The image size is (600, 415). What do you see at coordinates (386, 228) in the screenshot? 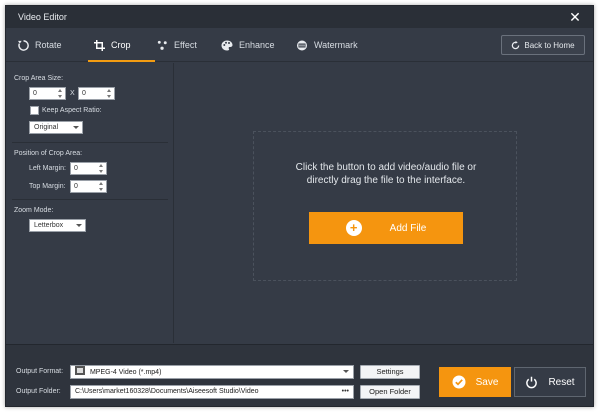
I see `add-file-button: + Add File` at bounding box center [386, 228].